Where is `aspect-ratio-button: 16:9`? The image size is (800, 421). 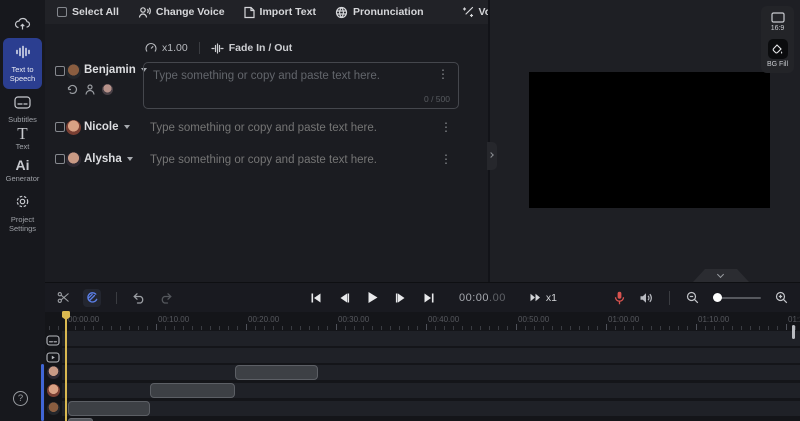 aspect-ratio-button: 16:9 is located at coordinates (778, 22).